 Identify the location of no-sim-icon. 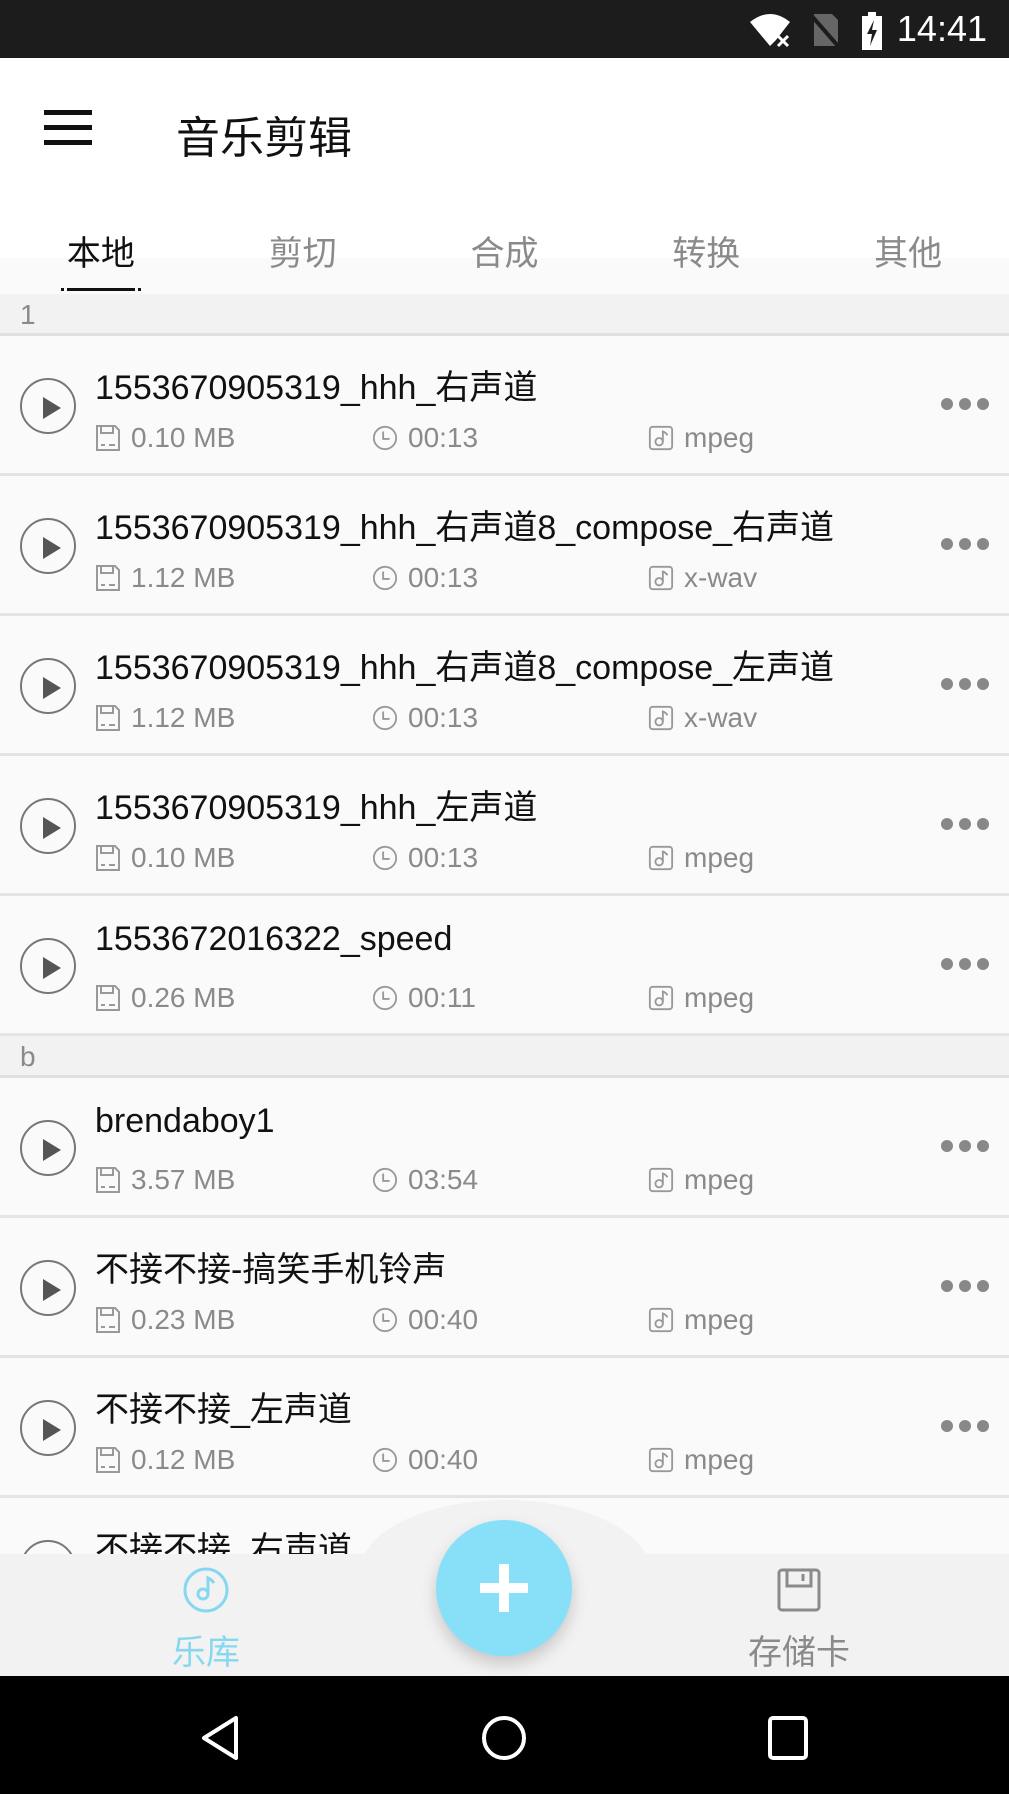
(824, 30).